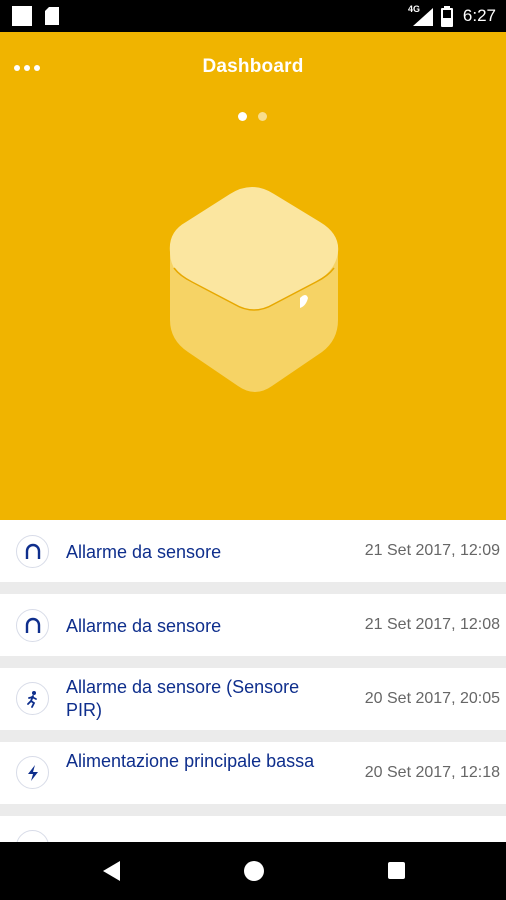  I want to click on lightning-bolt-icon, so click(32, 772).